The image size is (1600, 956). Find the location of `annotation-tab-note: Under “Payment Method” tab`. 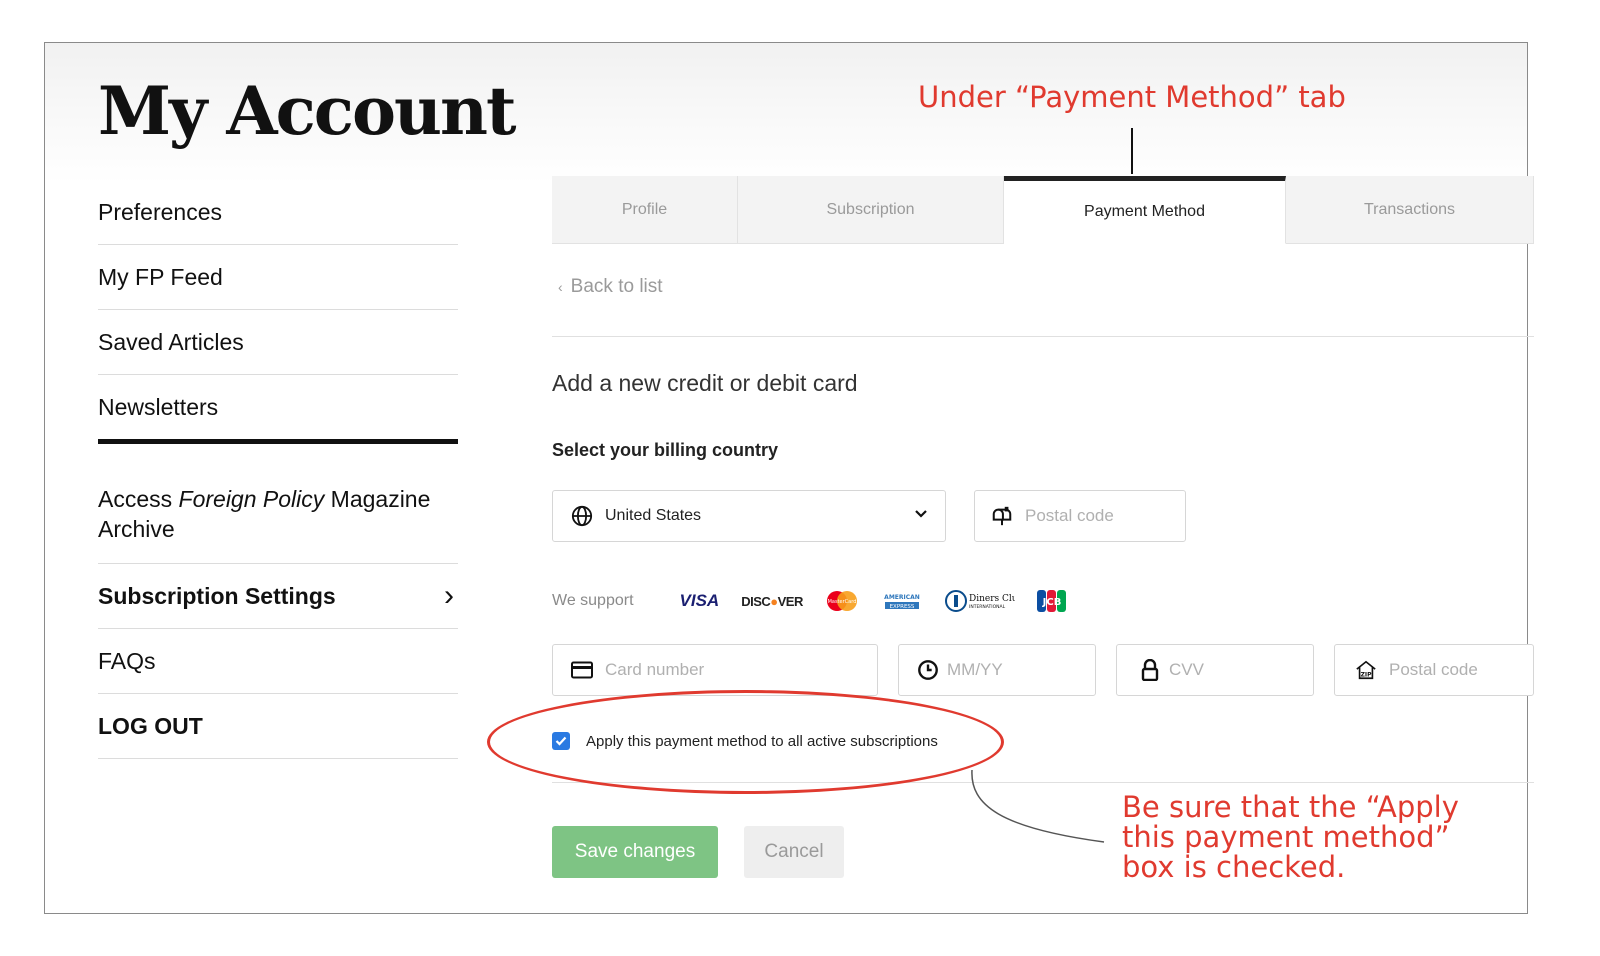

annotation-tab-note: Under “Payment Method” tab is located at coordinates (1132, 97).